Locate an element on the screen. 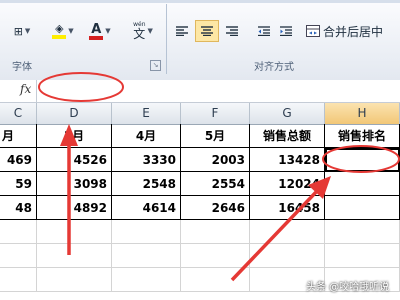 Image resolution: width=400 pixels, height=300 pixels. watermark: 头条 @咬哈哦听说 is located at coordinates (348, 287).